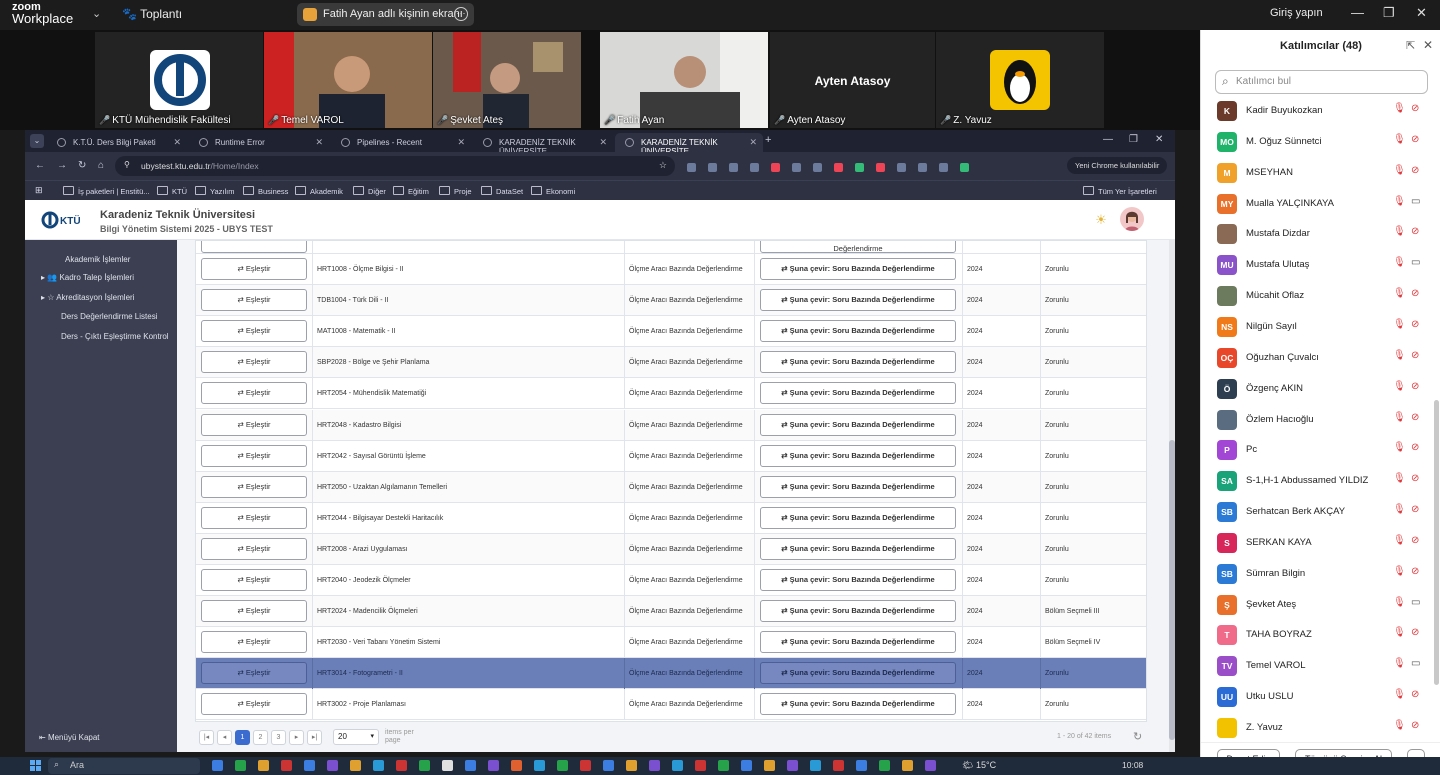 The image size is (1440, 775). Describe the element at coordinates (1132, 765) in the screenshot. I see `clock: 10:08` at that location.